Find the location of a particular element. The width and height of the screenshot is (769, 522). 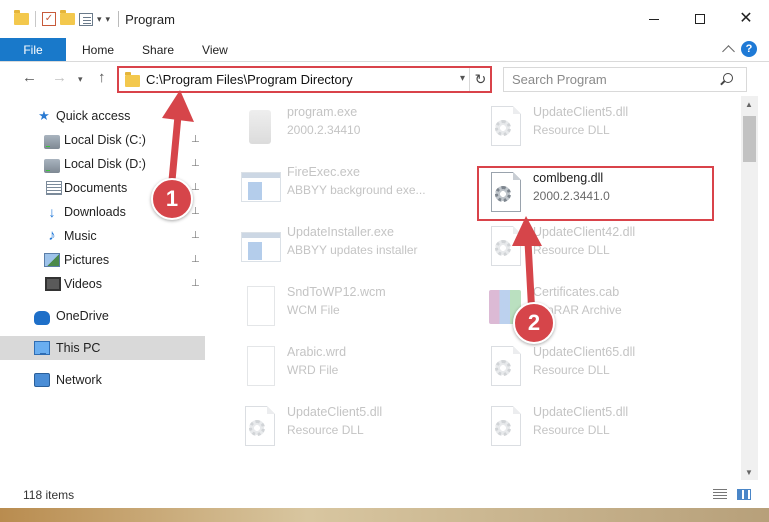

sidebar-item-label: Network is located at coordinates (79, 380).